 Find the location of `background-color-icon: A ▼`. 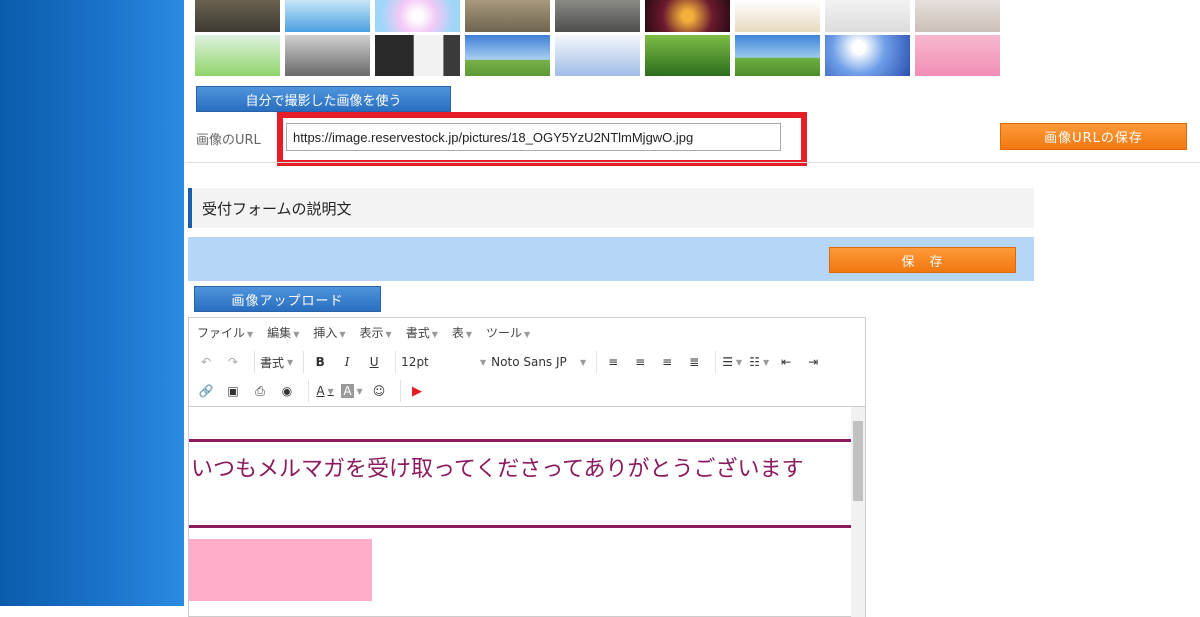

background-color-icon: A ▼ is located at coordinates (352, 391).